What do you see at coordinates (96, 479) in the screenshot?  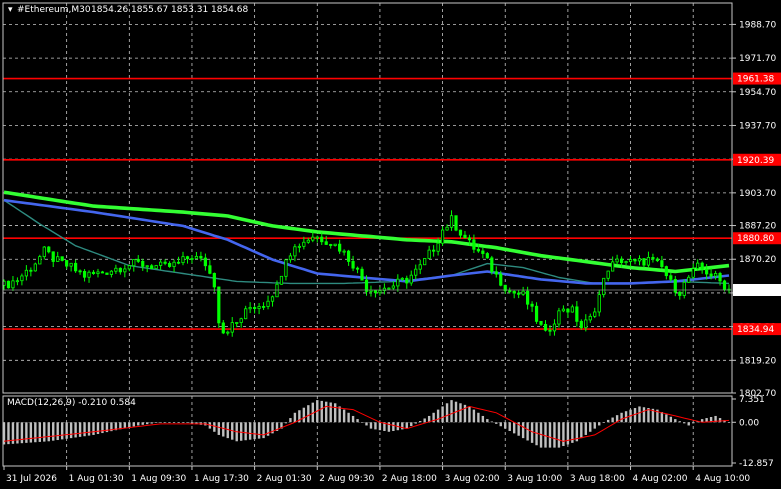 I see `time-tick-label: 1 Aug 01:30` at bounding box center [96, 479].